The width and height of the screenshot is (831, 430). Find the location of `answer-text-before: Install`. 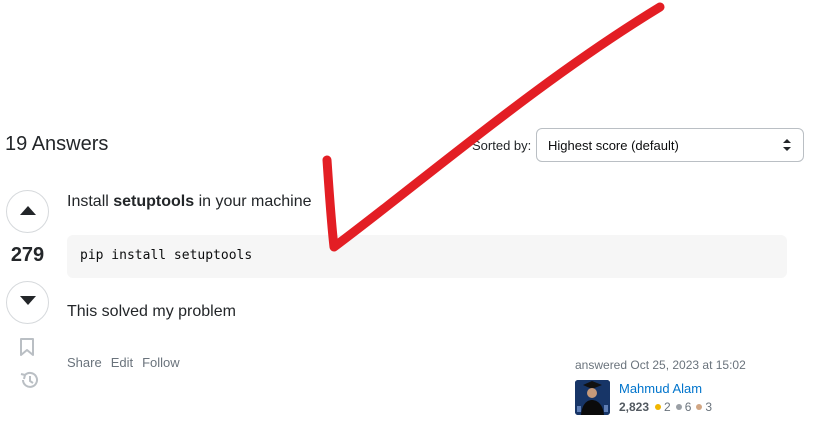

answer-text-before: Install is located at coordinates (90, 201).